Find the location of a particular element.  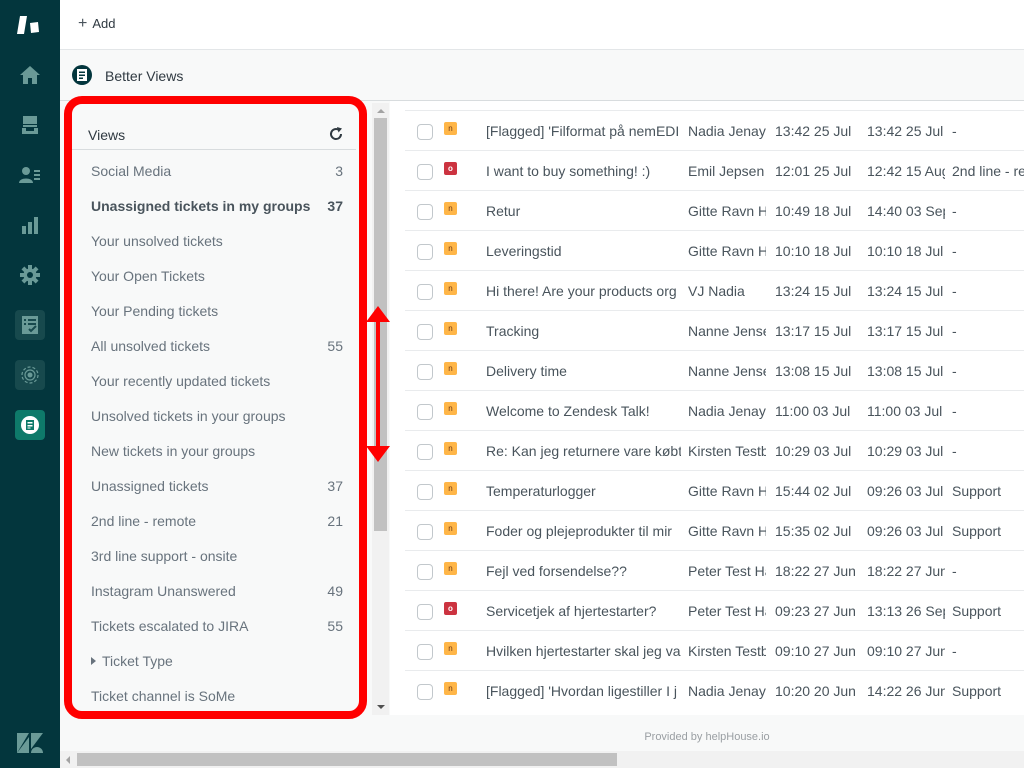

view-item-name: Unassigned tickets in my groups is located at coordinates (201, 205).